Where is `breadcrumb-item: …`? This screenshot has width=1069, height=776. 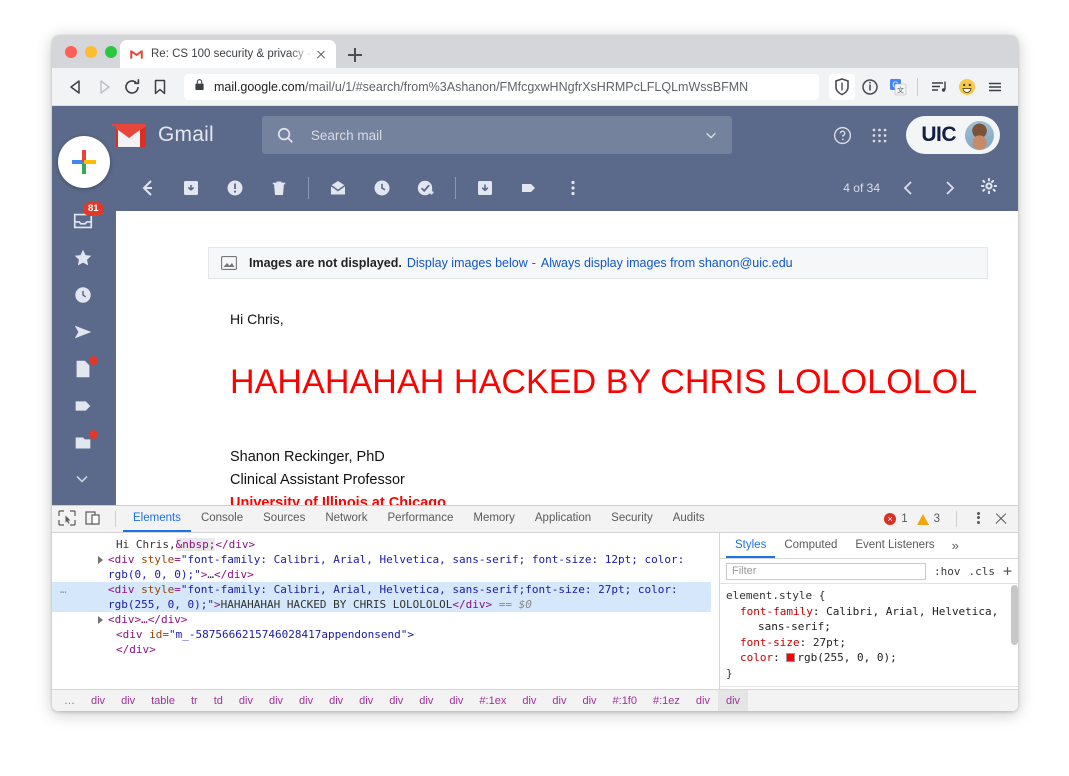
breadcrumb-item: … is located at coordinates (69, 700).